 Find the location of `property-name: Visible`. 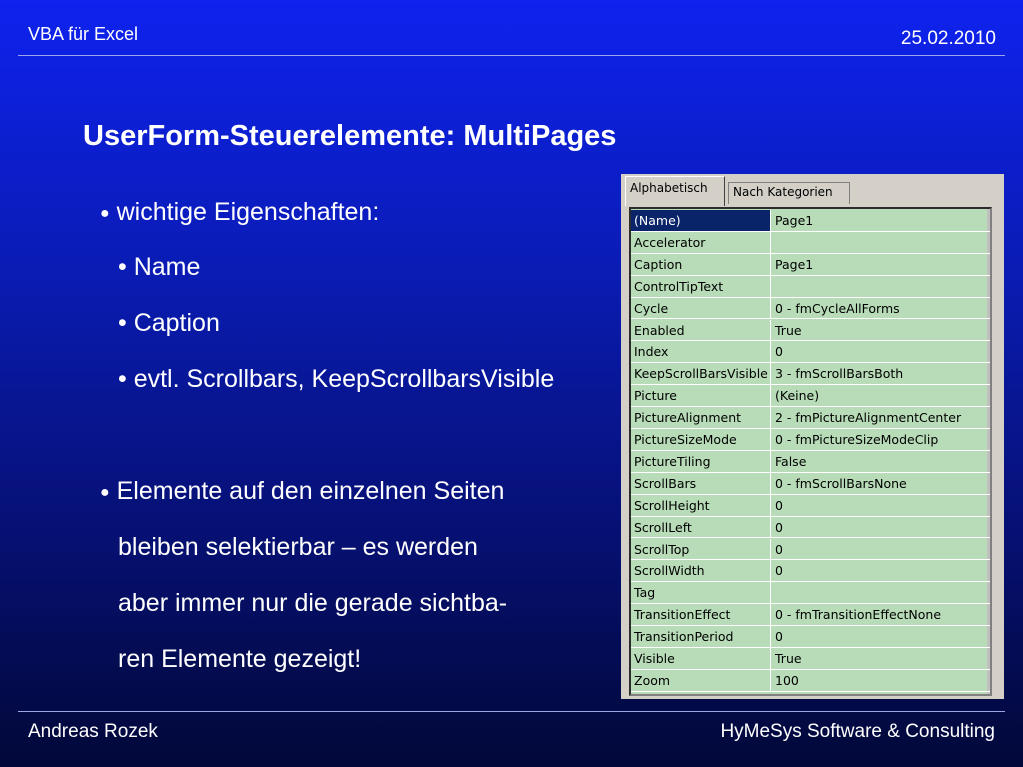

property-name: Visible is located at coordinates (701, 659).